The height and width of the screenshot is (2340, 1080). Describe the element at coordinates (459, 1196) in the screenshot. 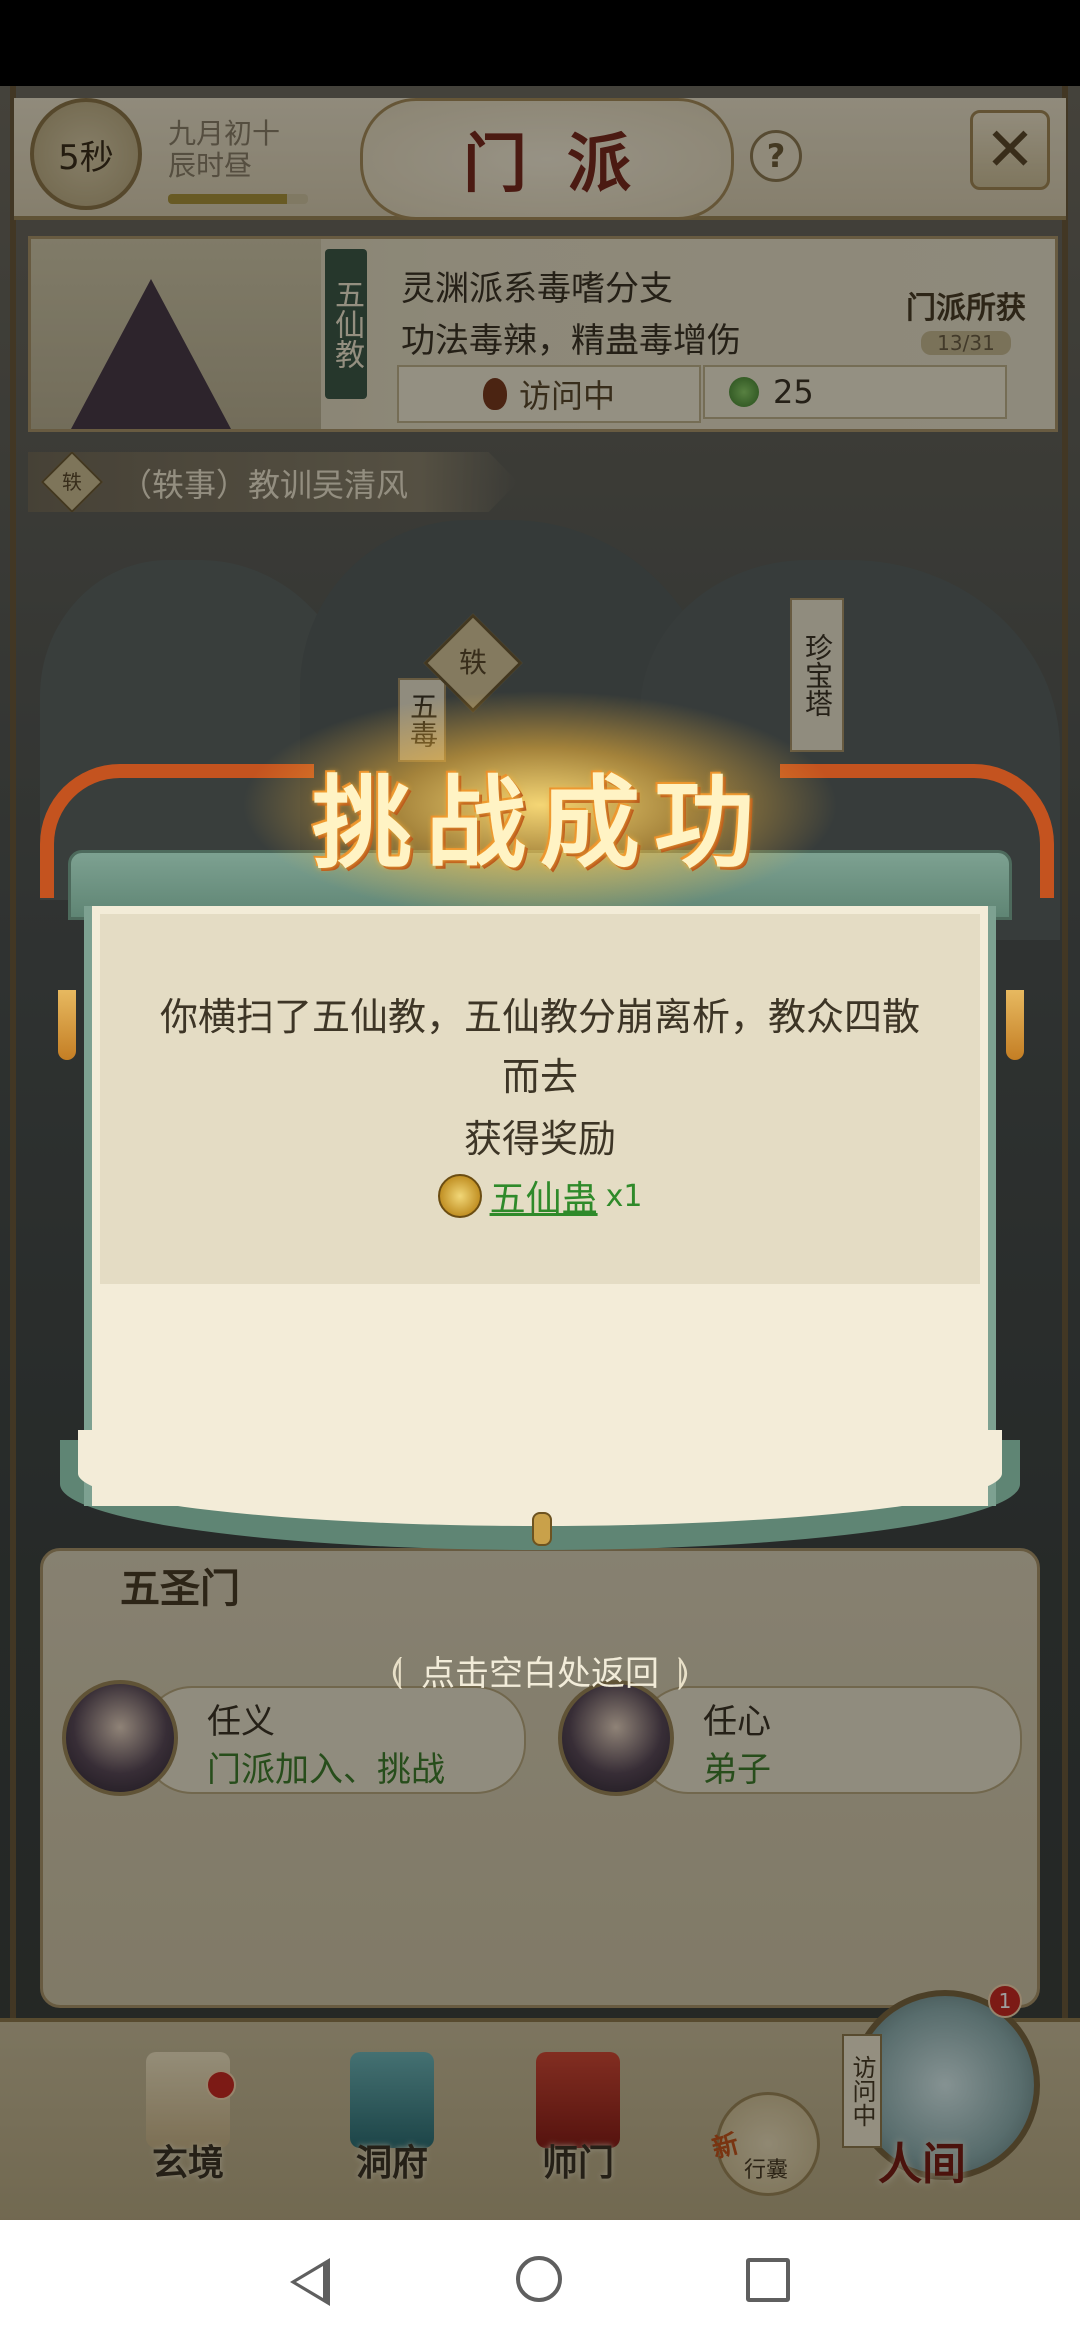

I see `gu-icon` at that location.